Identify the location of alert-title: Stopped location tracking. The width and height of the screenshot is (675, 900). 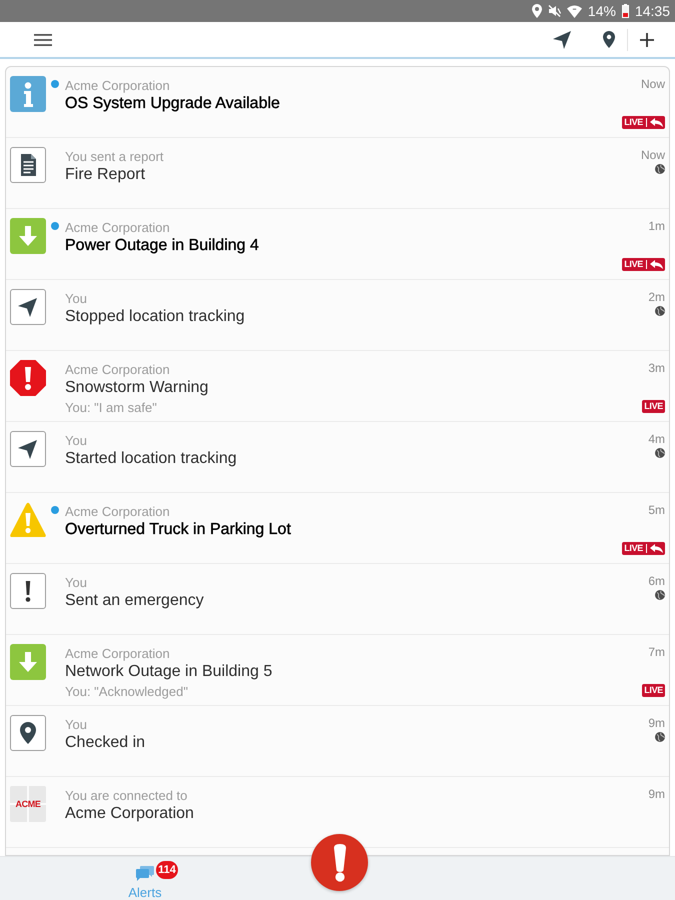
(155, 317).